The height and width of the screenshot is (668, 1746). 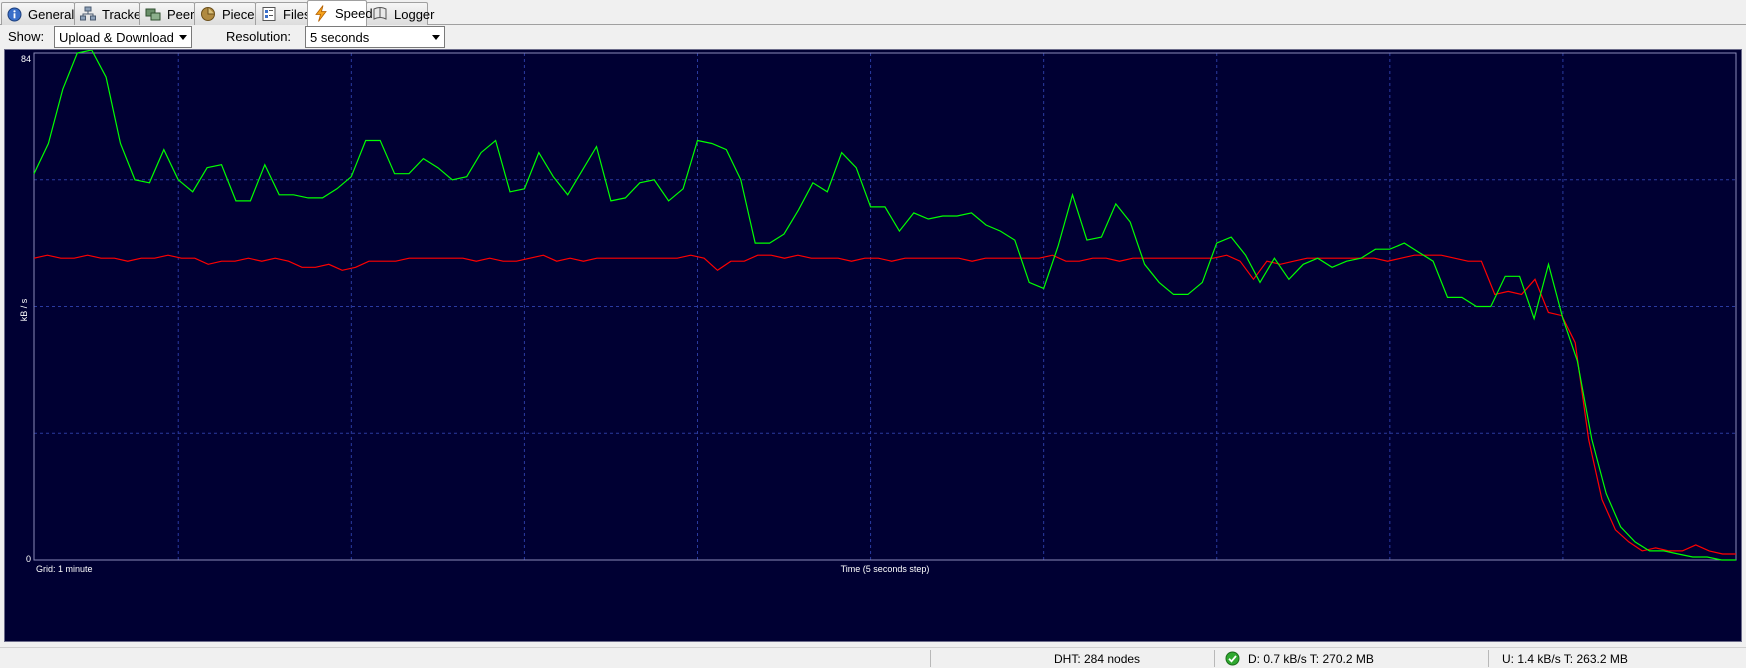 What do you see at coordinates (26, 59) in the screenshot?
I see `y-axis-max-label: 84` at bounding box center [26, 59].